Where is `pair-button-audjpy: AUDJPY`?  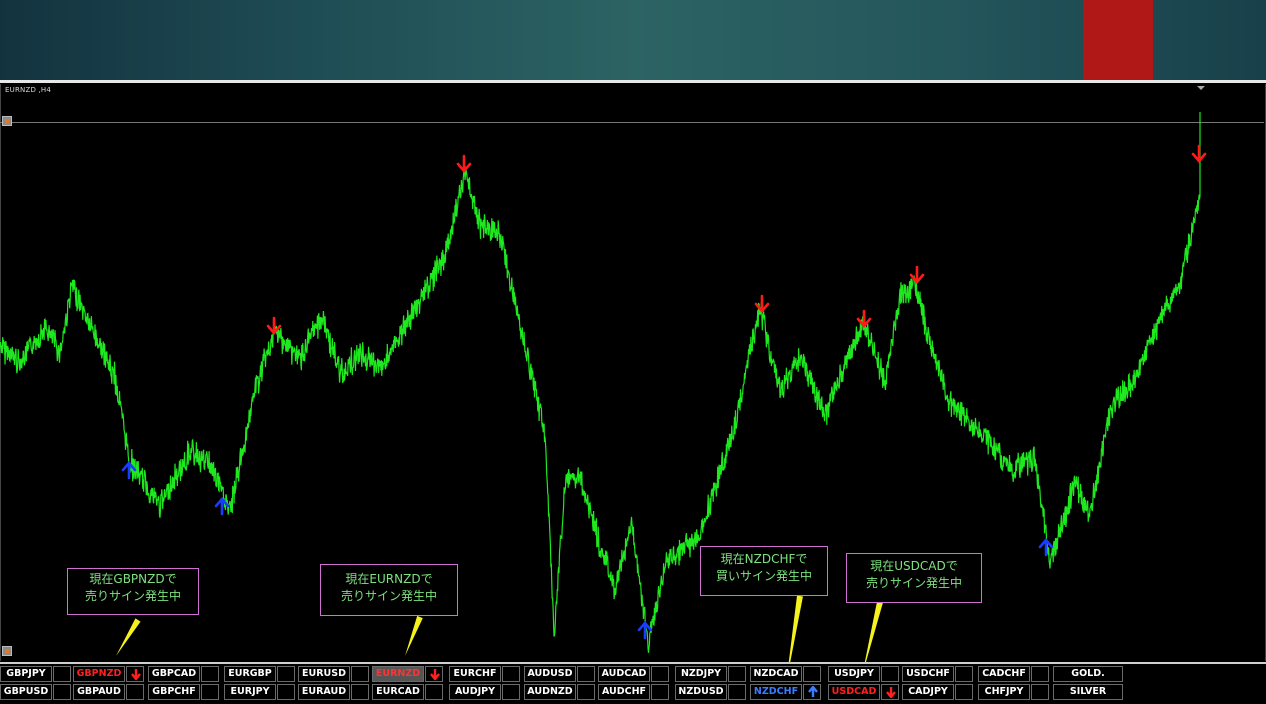
pair-button-audjpy: AUDJPY is located at coordinates (475, 692).